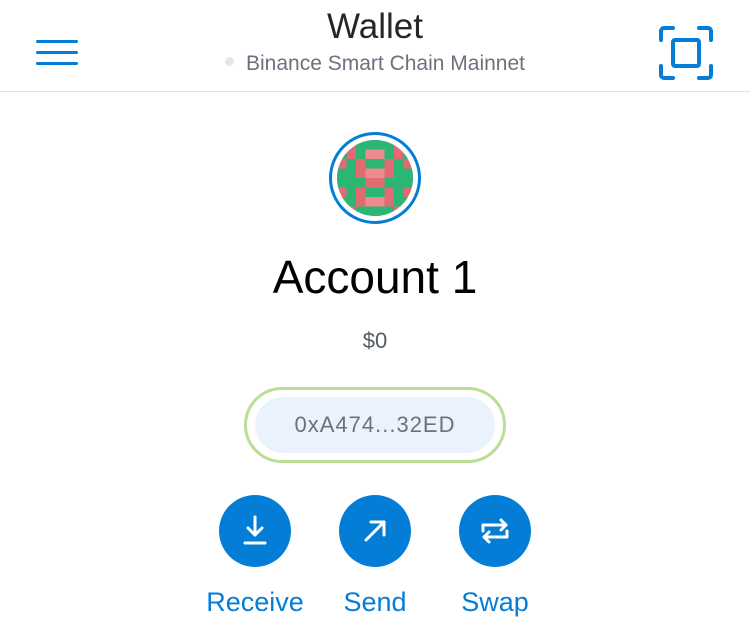 The image size is (750, 631). I want to click on receive-label: Receive, so click(255, 602).